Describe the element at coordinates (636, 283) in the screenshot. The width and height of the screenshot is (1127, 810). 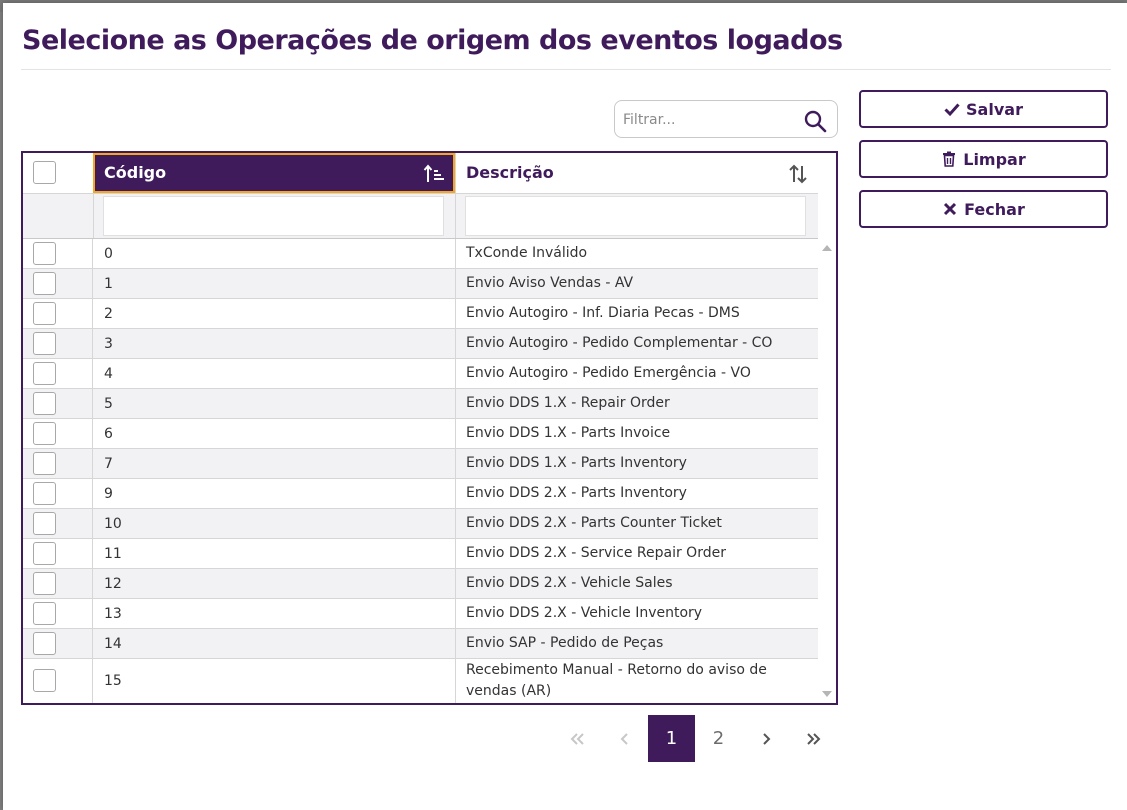
I see `row-description: Envio Aviso Vendas - AV` at that location.